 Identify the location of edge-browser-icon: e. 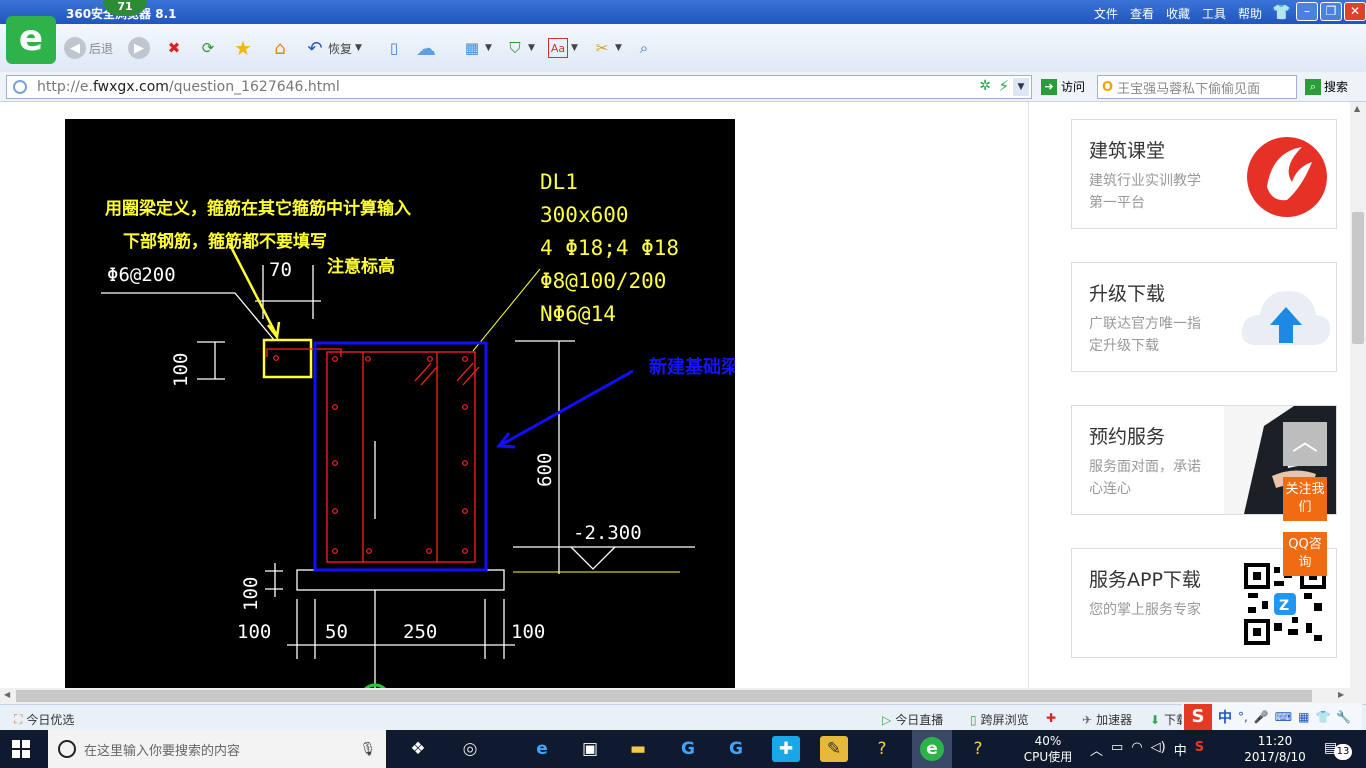
(542, 749).